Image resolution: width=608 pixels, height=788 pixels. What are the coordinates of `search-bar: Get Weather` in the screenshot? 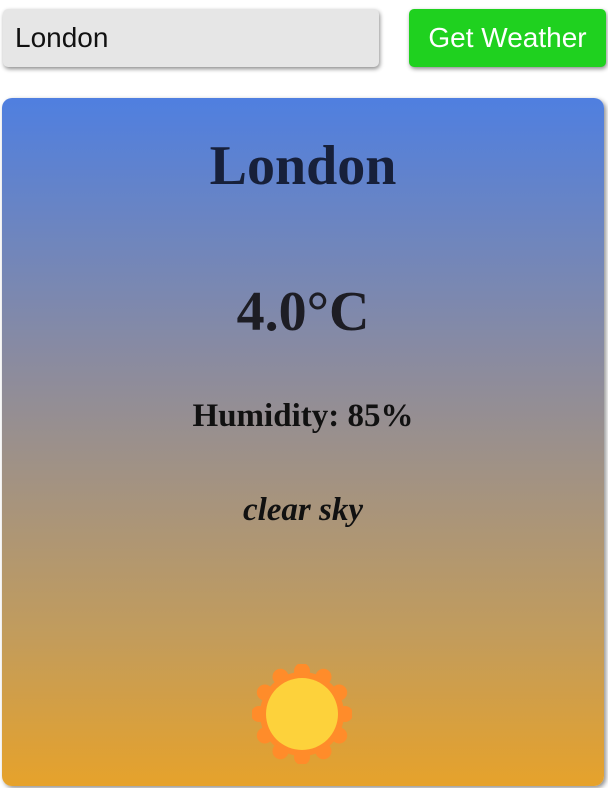 It's located at (304, 40).